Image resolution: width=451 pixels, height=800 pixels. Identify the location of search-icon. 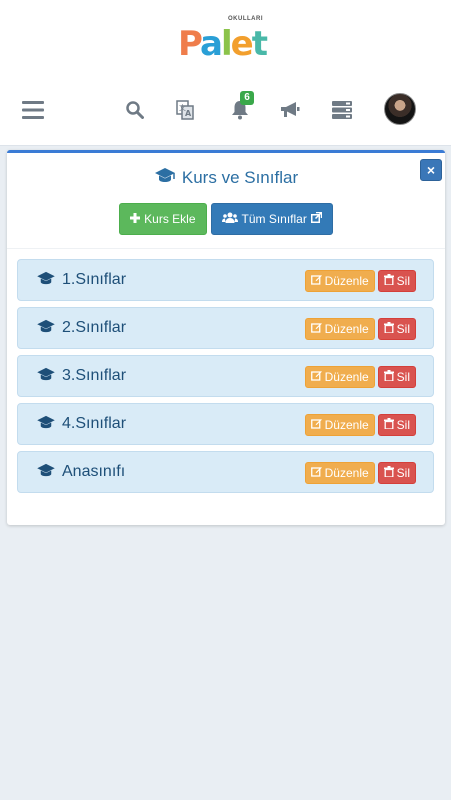
(135, 110).